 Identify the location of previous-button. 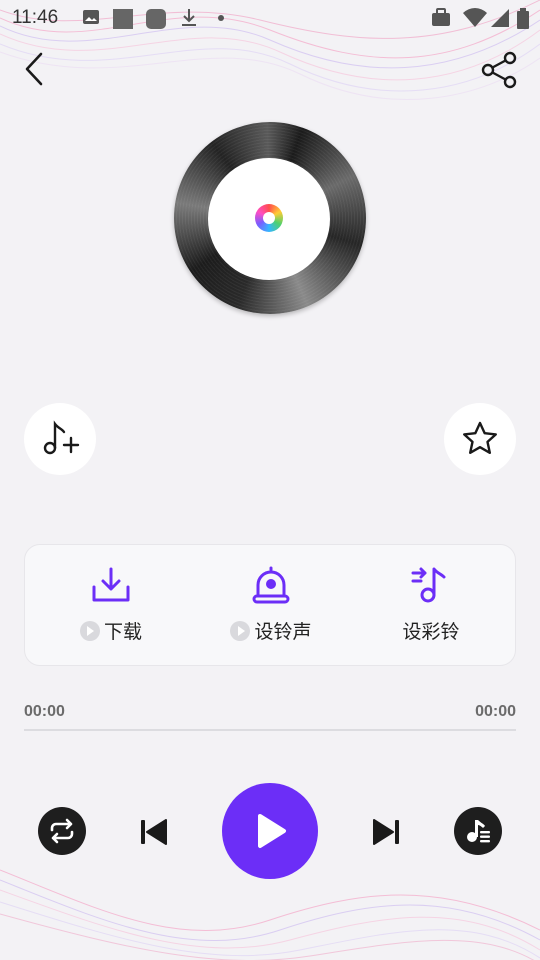
(154, 832).